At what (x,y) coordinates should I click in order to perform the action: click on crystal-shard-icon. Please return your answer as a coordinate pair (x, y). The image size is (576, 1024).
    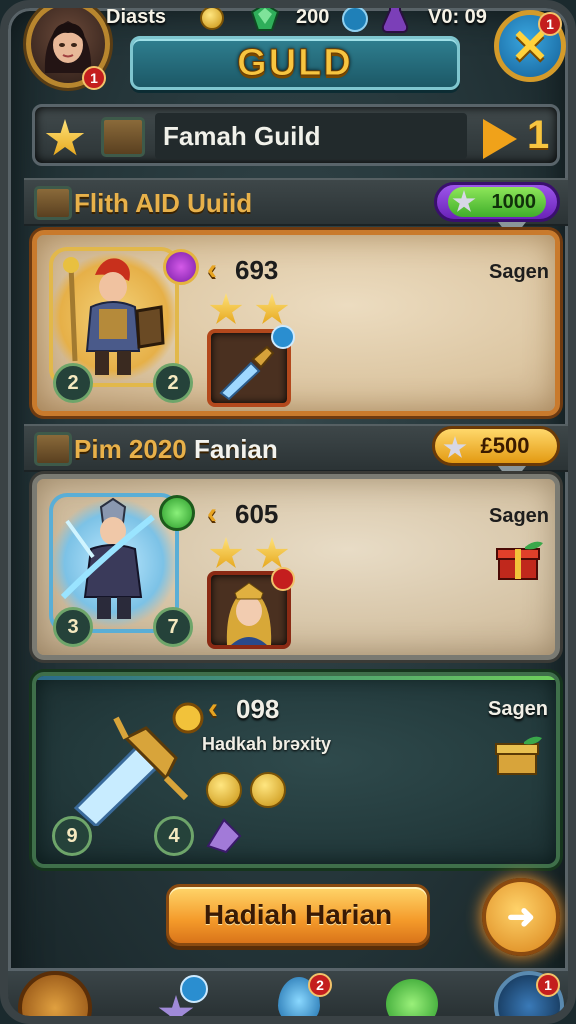
    Looking at the image, I should click on (224, 836).